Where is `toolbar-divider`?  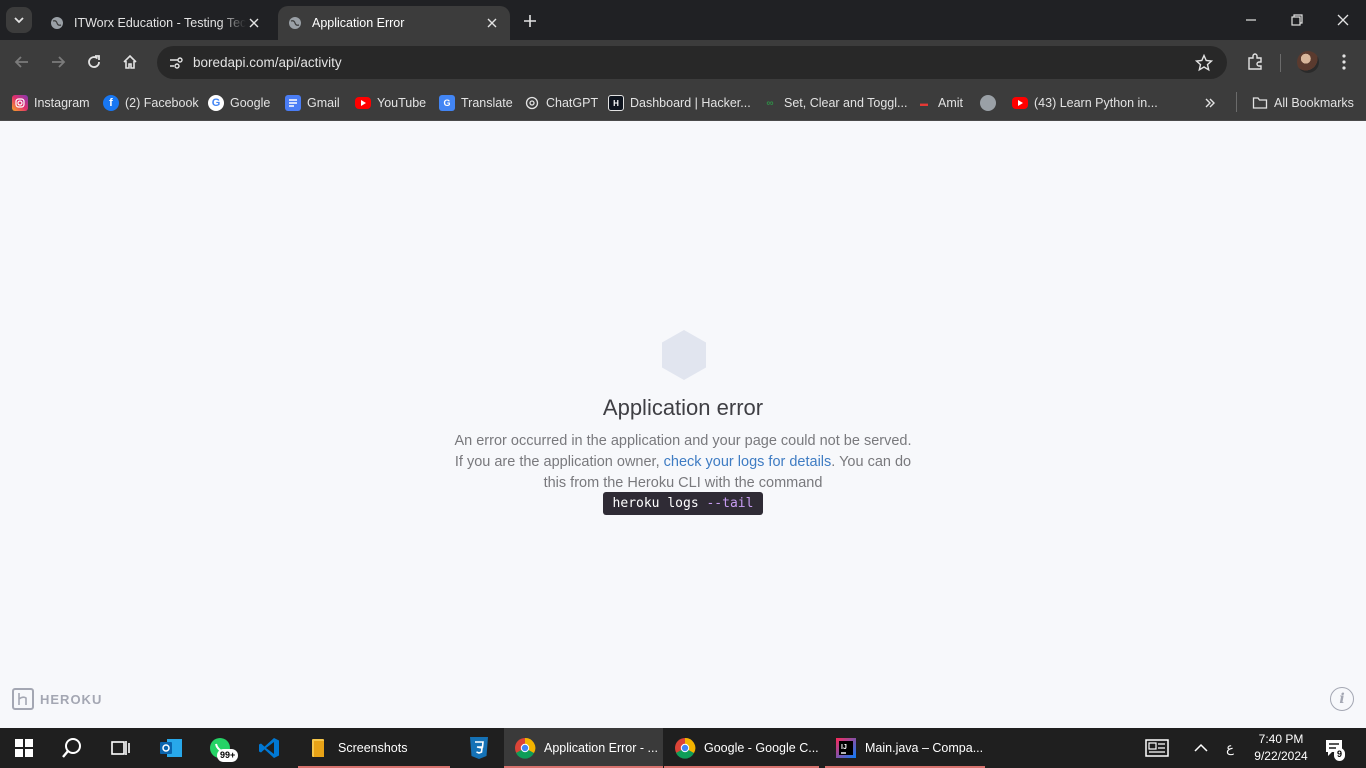
toolbar-divider is located at coordinates (1280, 63).